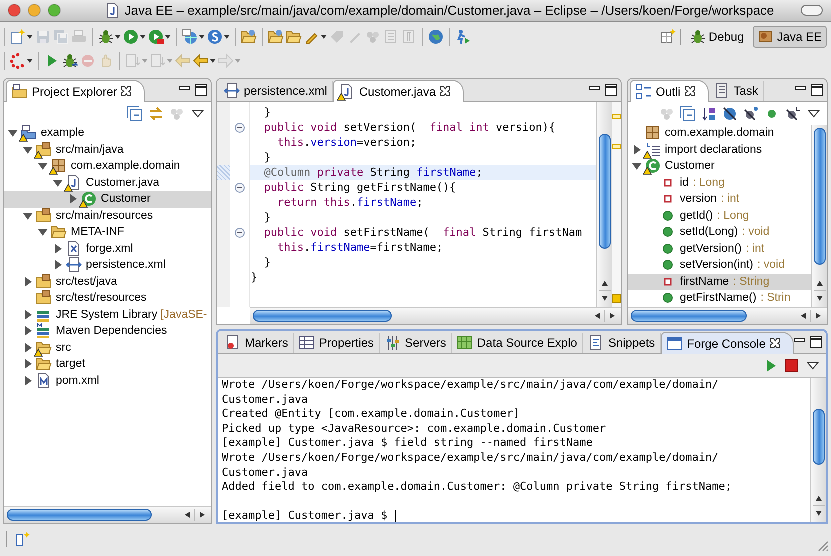 This screenshot has width=831, height=556. Describe the element at coordinates (616, 298) in the screenshot. I see `warning-summary-marker` at that location.